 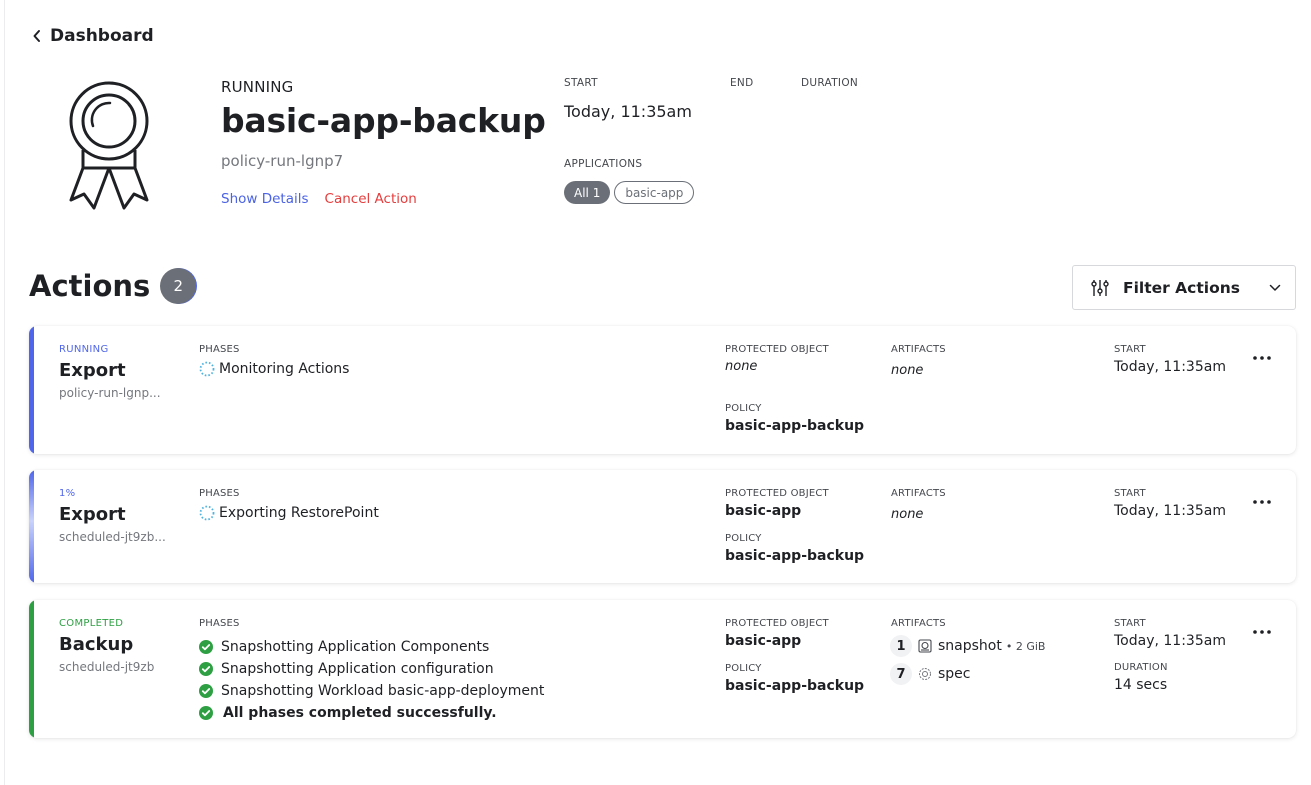 I want to click on actions-title: Actions, so click(x=90, y=286).